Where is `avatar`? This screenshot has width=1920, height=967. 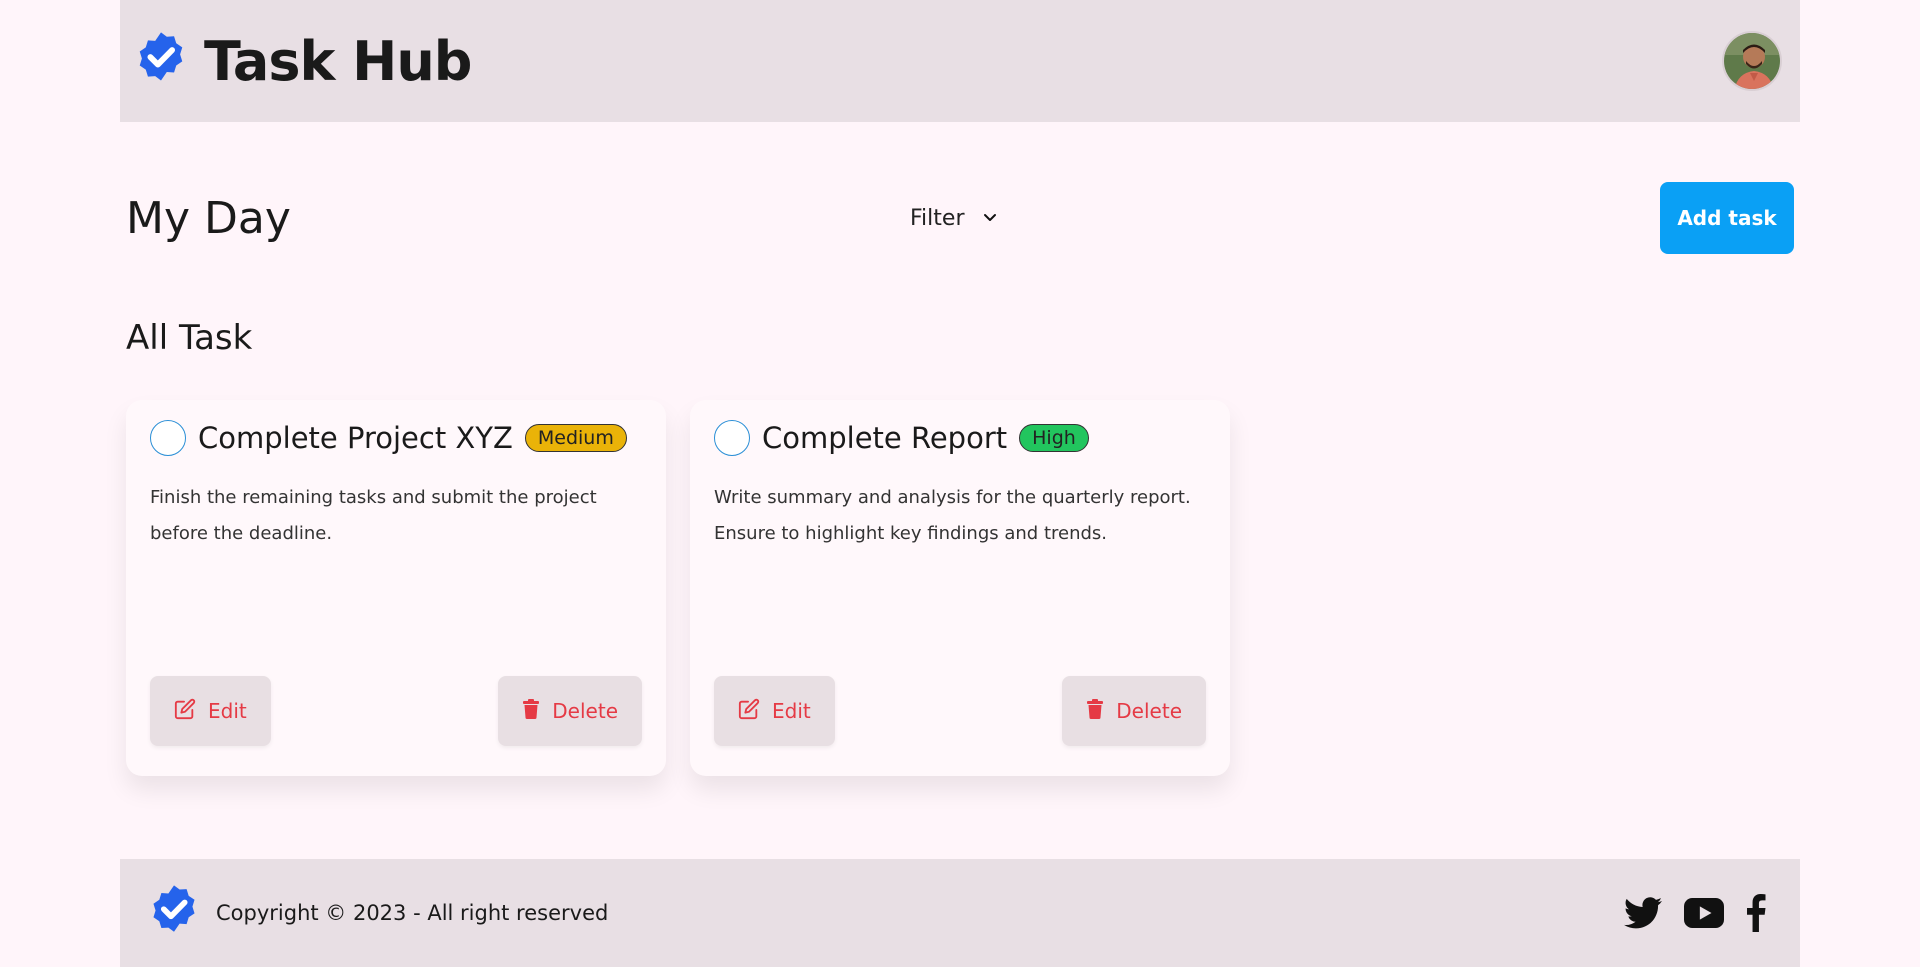
avatar is located at coordinates (1752, 61).